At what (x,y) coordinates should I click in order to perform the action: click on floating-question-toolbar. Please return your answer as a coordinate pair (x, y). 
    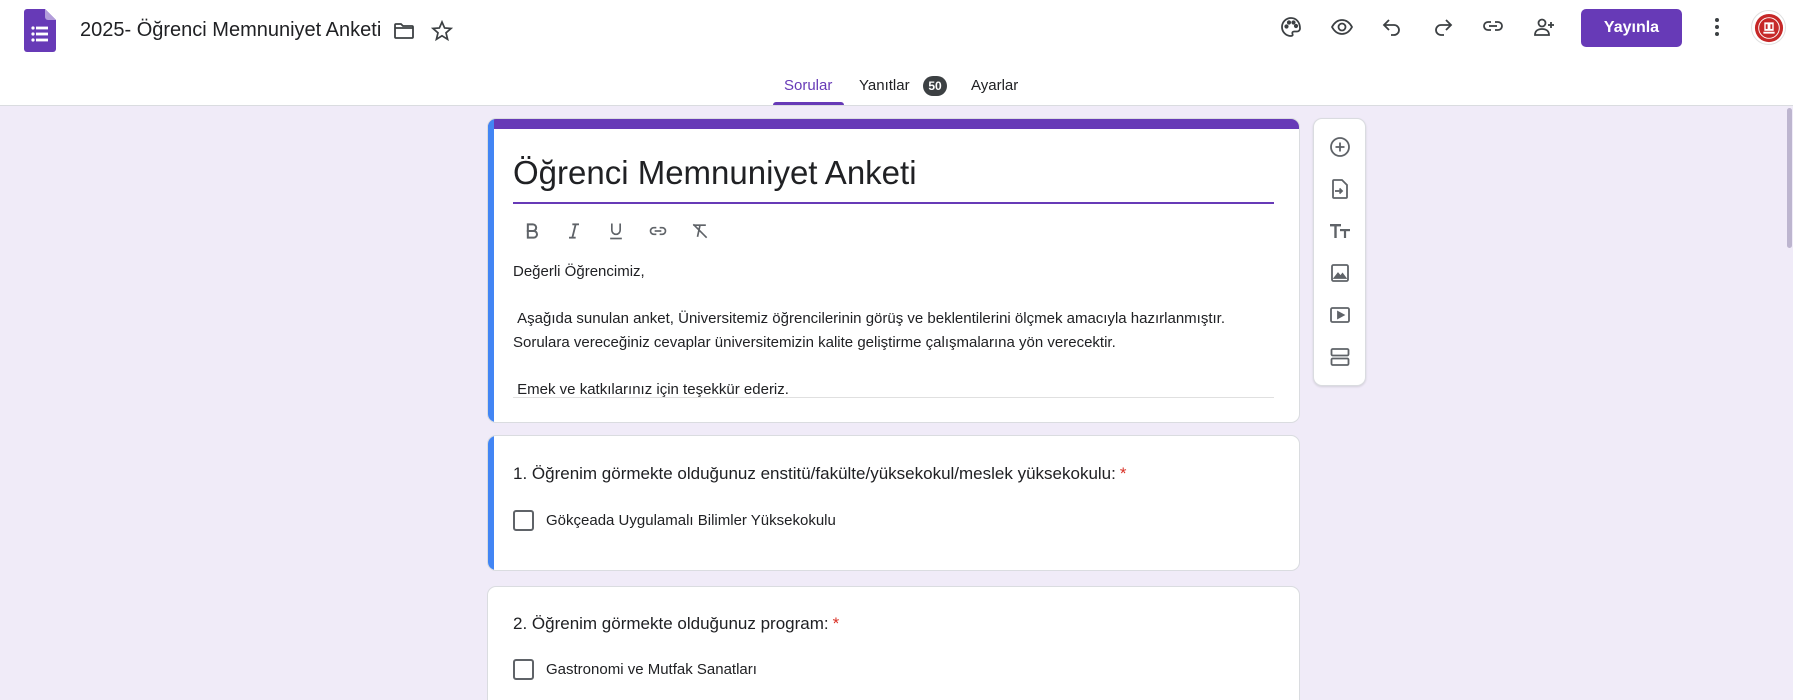
    Looking at the image, I should click on (1339, 252).